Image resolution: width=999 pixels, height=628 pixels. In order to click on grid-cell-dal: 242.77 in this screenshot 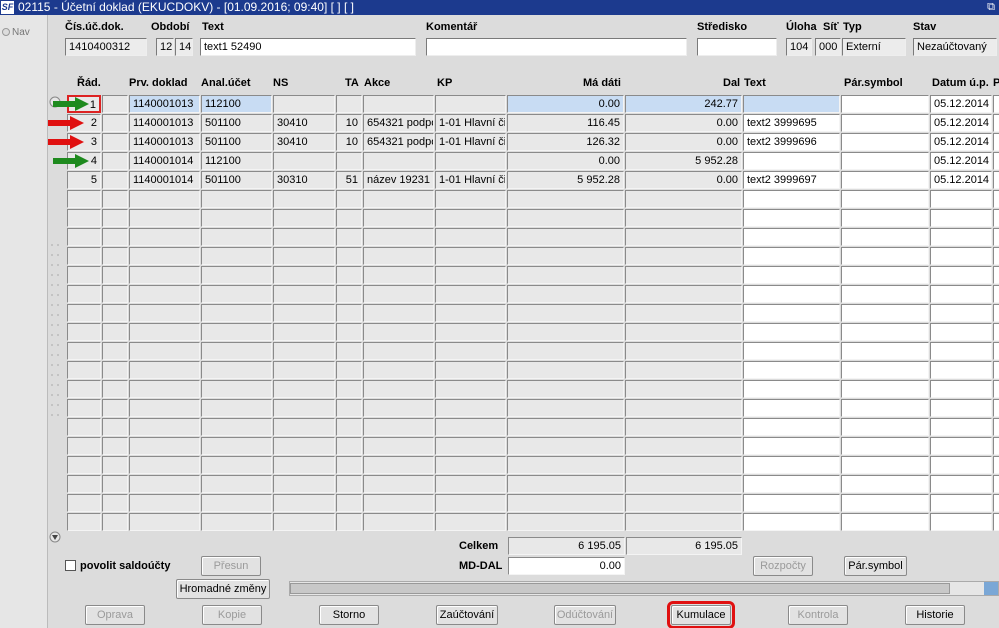, I will do `click(683, 104)`.